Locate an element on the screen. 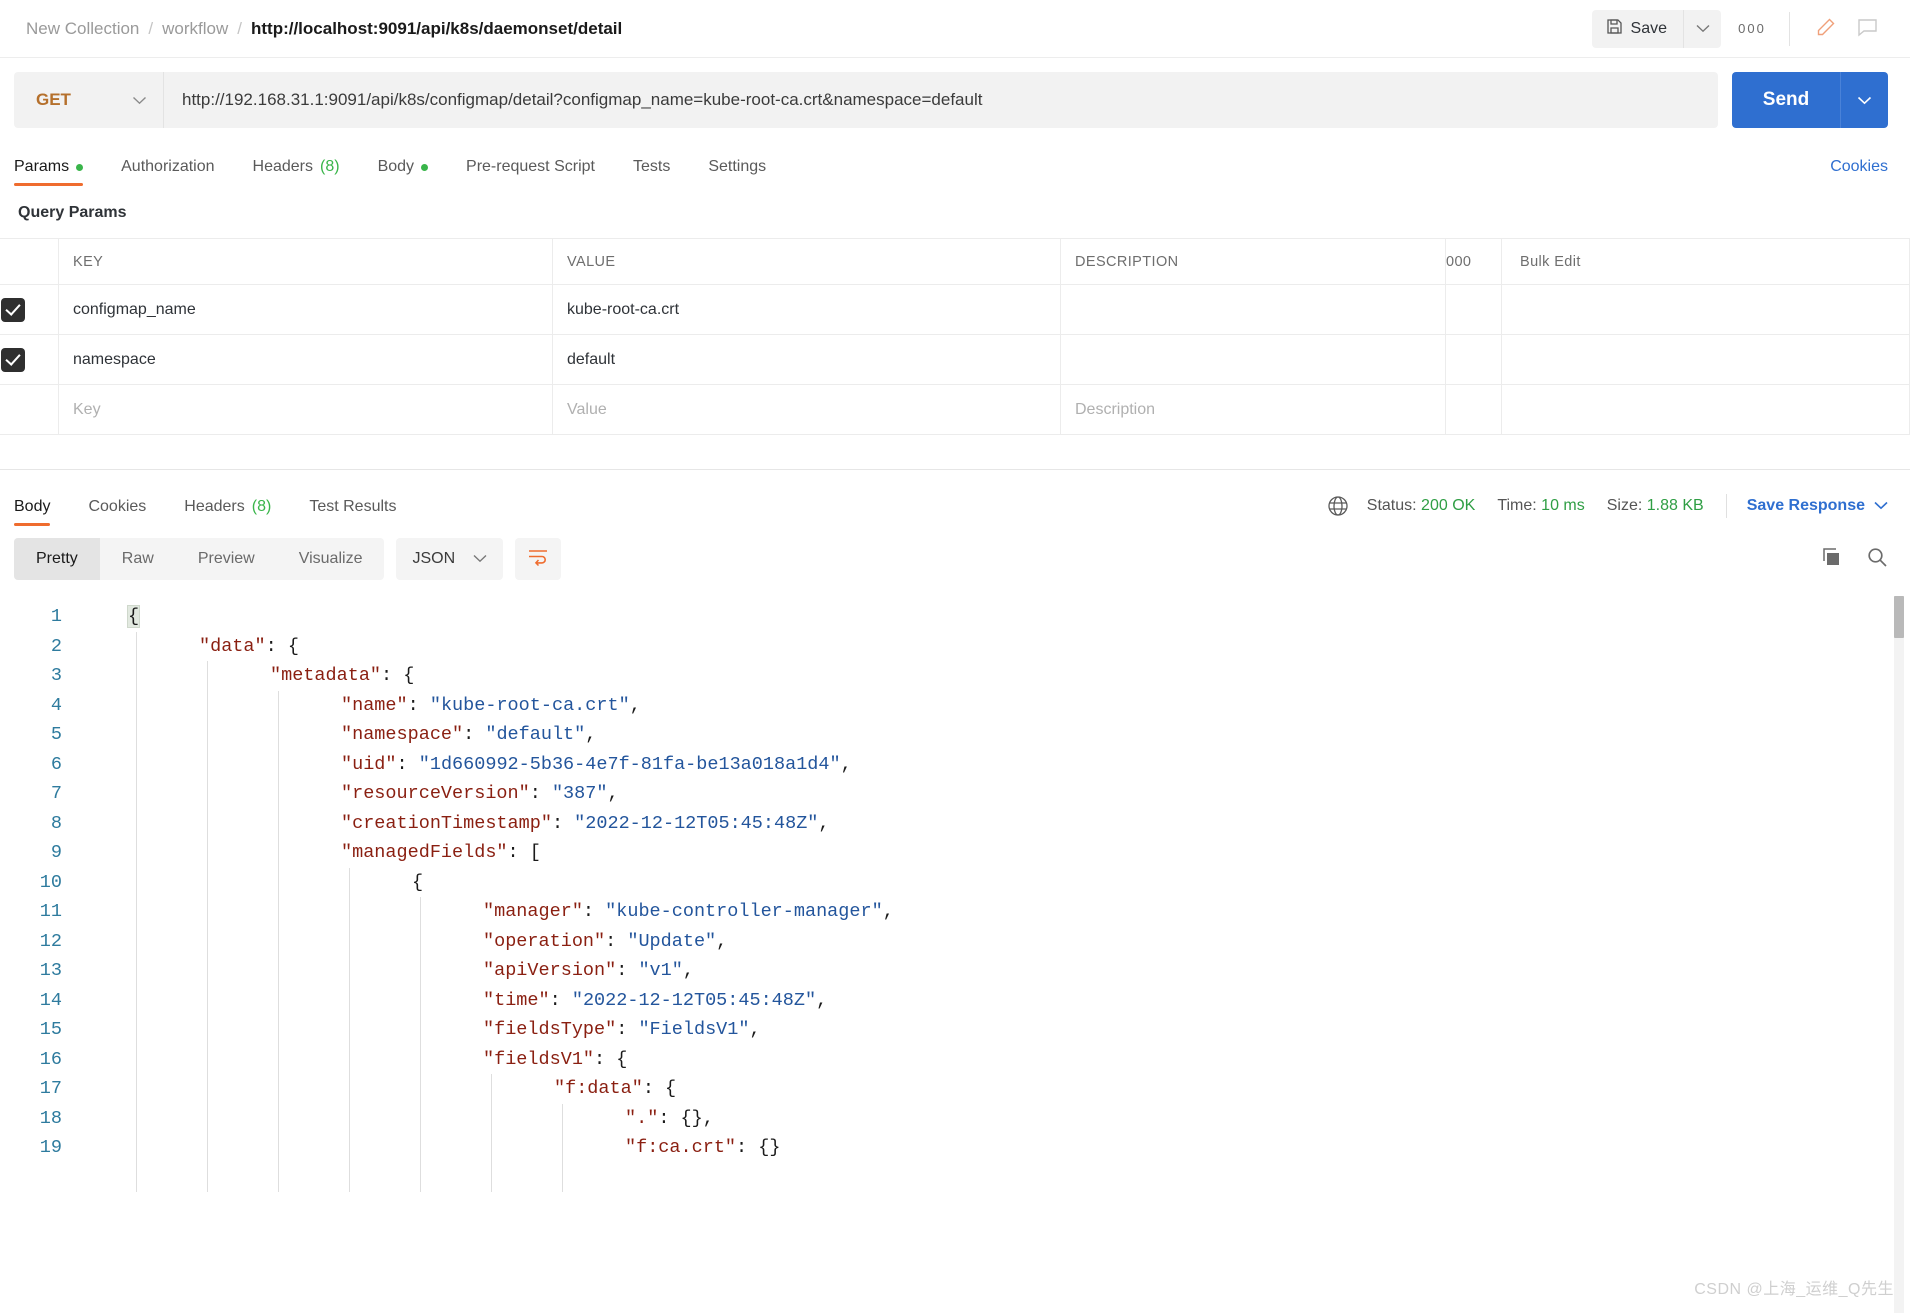 The image size is (1910, 1313). tab-headers-label: Headers is located at coordinates (282, 166).